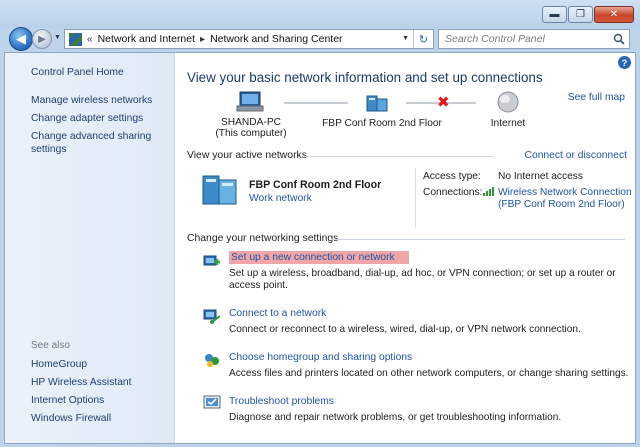 Image resolution: width=640 pixels, height=447 pixels. What do you see at coordinates (554, 14) in the screenshot?
I see `minimize-button: ▬` at bounding box center [554, 14].